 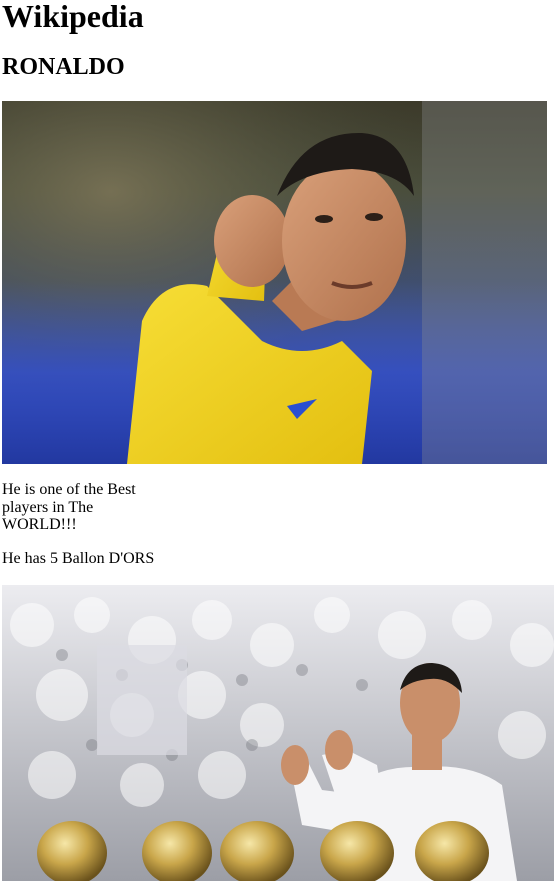 What do you see at coordinates (63, 67) in the screenshot?
I see `article-title: RONALDO` at bounding box center [63, 67].